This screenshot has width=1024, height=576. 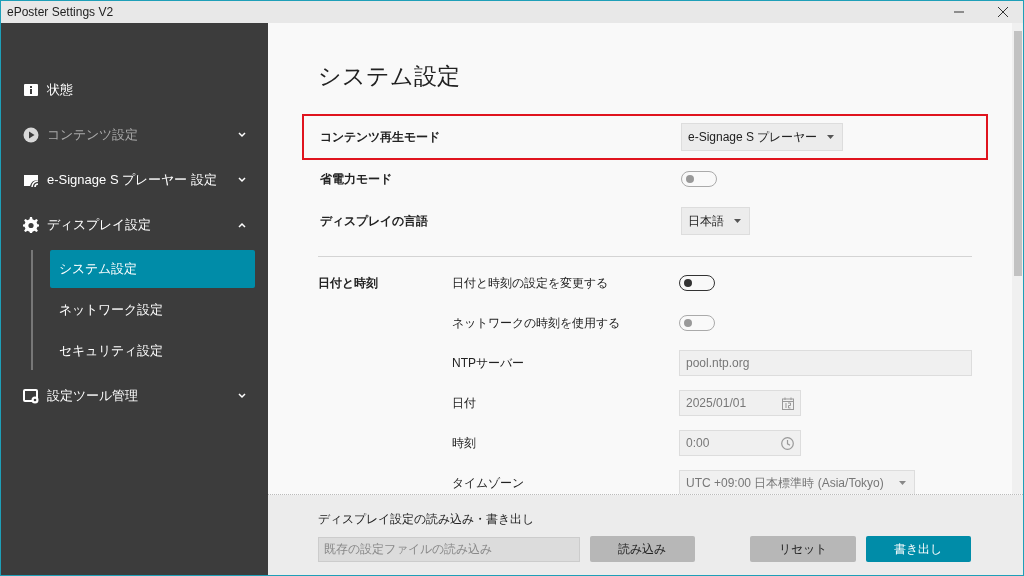 I want to click on setting-label: 省電力モード, so click(x=356, y=179).